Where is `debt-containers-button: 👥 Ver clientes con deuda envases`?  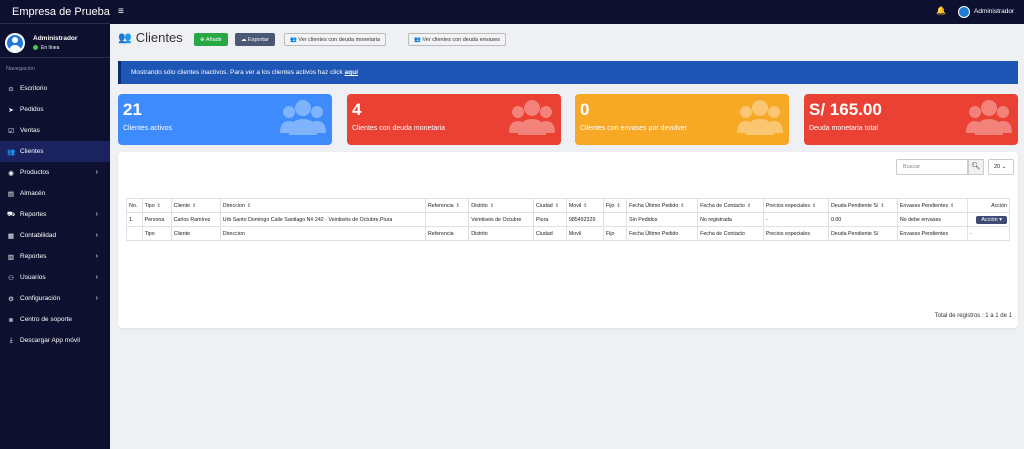 debt-containers-button: 👥 Ver clientes con deuda envases is located at coordinates (457, 39).